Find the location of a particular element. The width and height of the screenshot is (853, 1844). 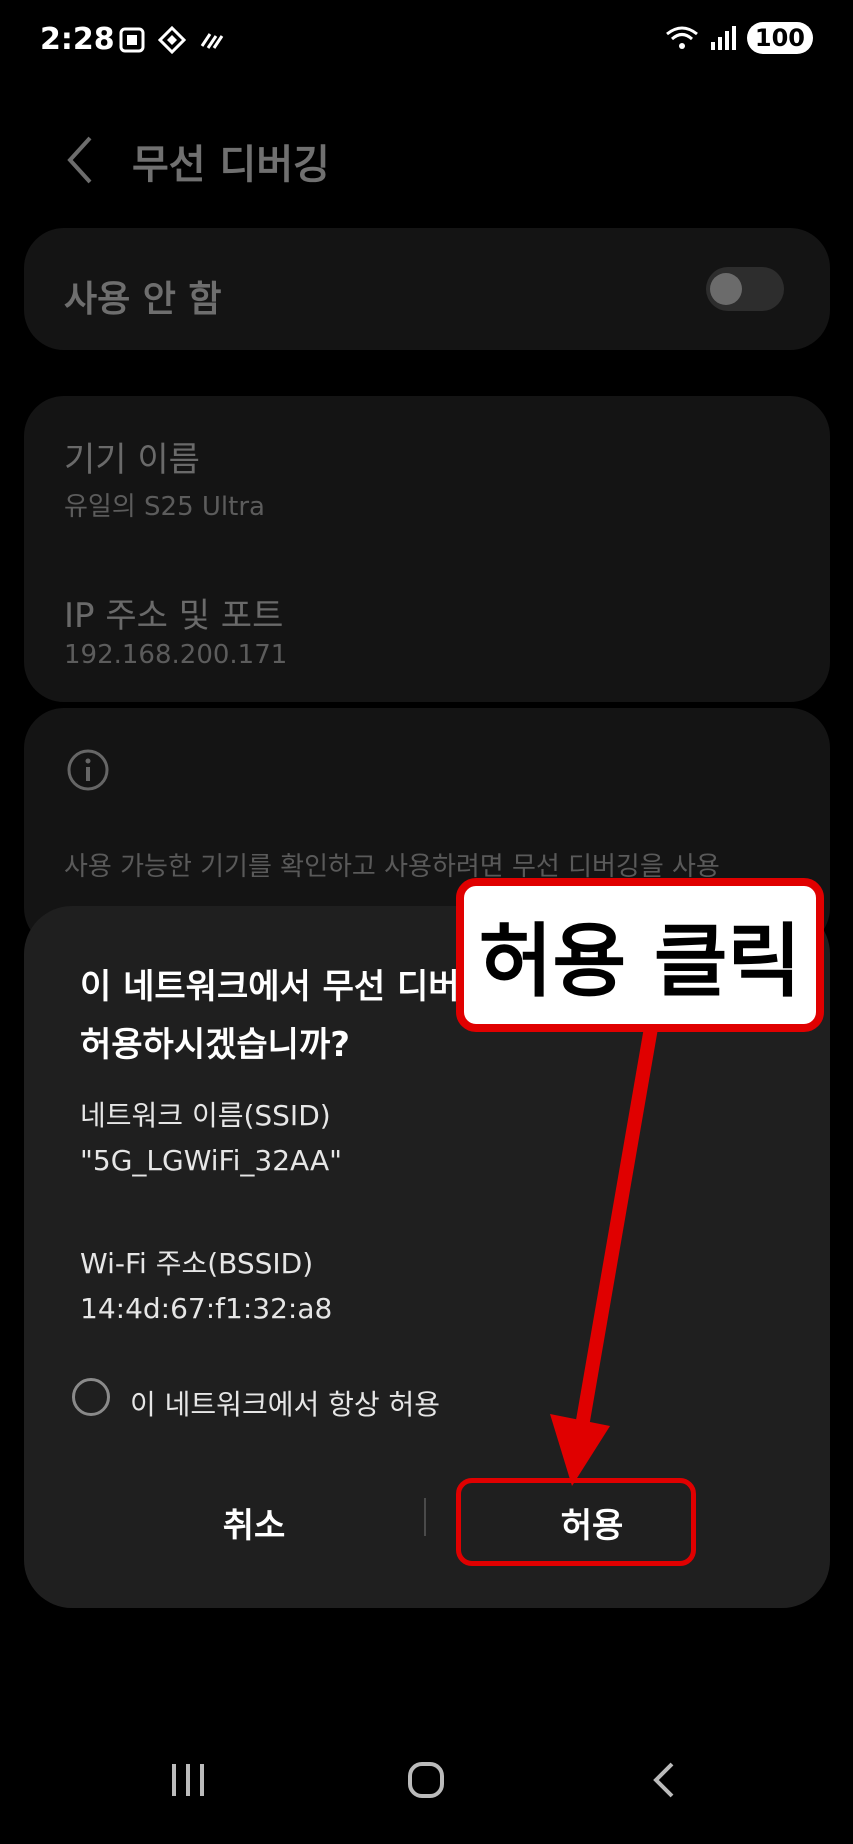

bssid-value: 14:4d:67:f1:32:a8 is located at coordinates (206, 1308).